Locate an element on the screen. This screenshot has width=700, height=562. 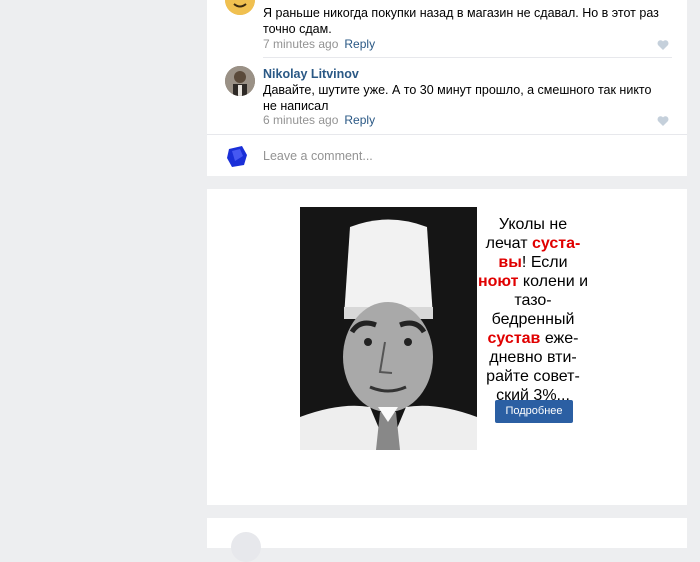
comment-meta: 7 minutes ago Reply is located at coordinates (319, 44).